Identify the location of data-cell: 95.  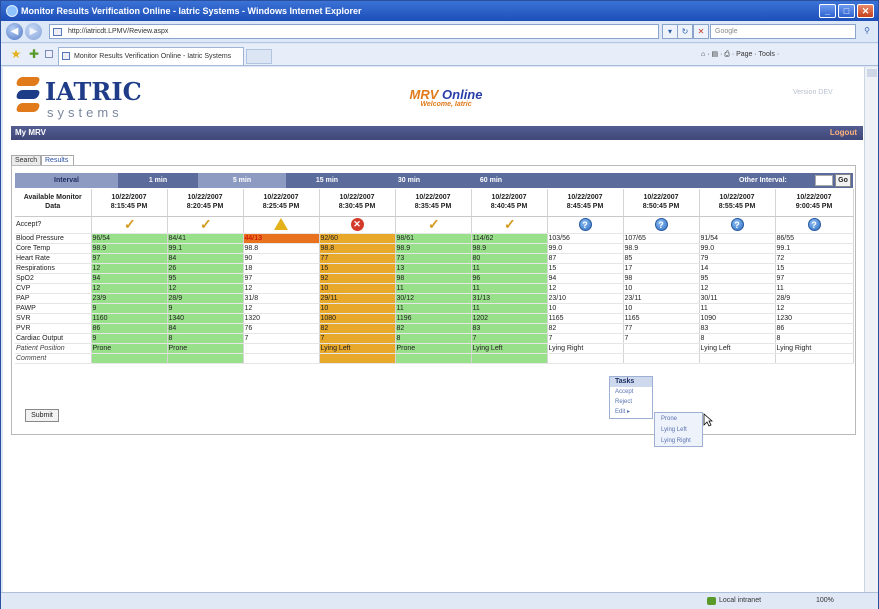
(737, 278).